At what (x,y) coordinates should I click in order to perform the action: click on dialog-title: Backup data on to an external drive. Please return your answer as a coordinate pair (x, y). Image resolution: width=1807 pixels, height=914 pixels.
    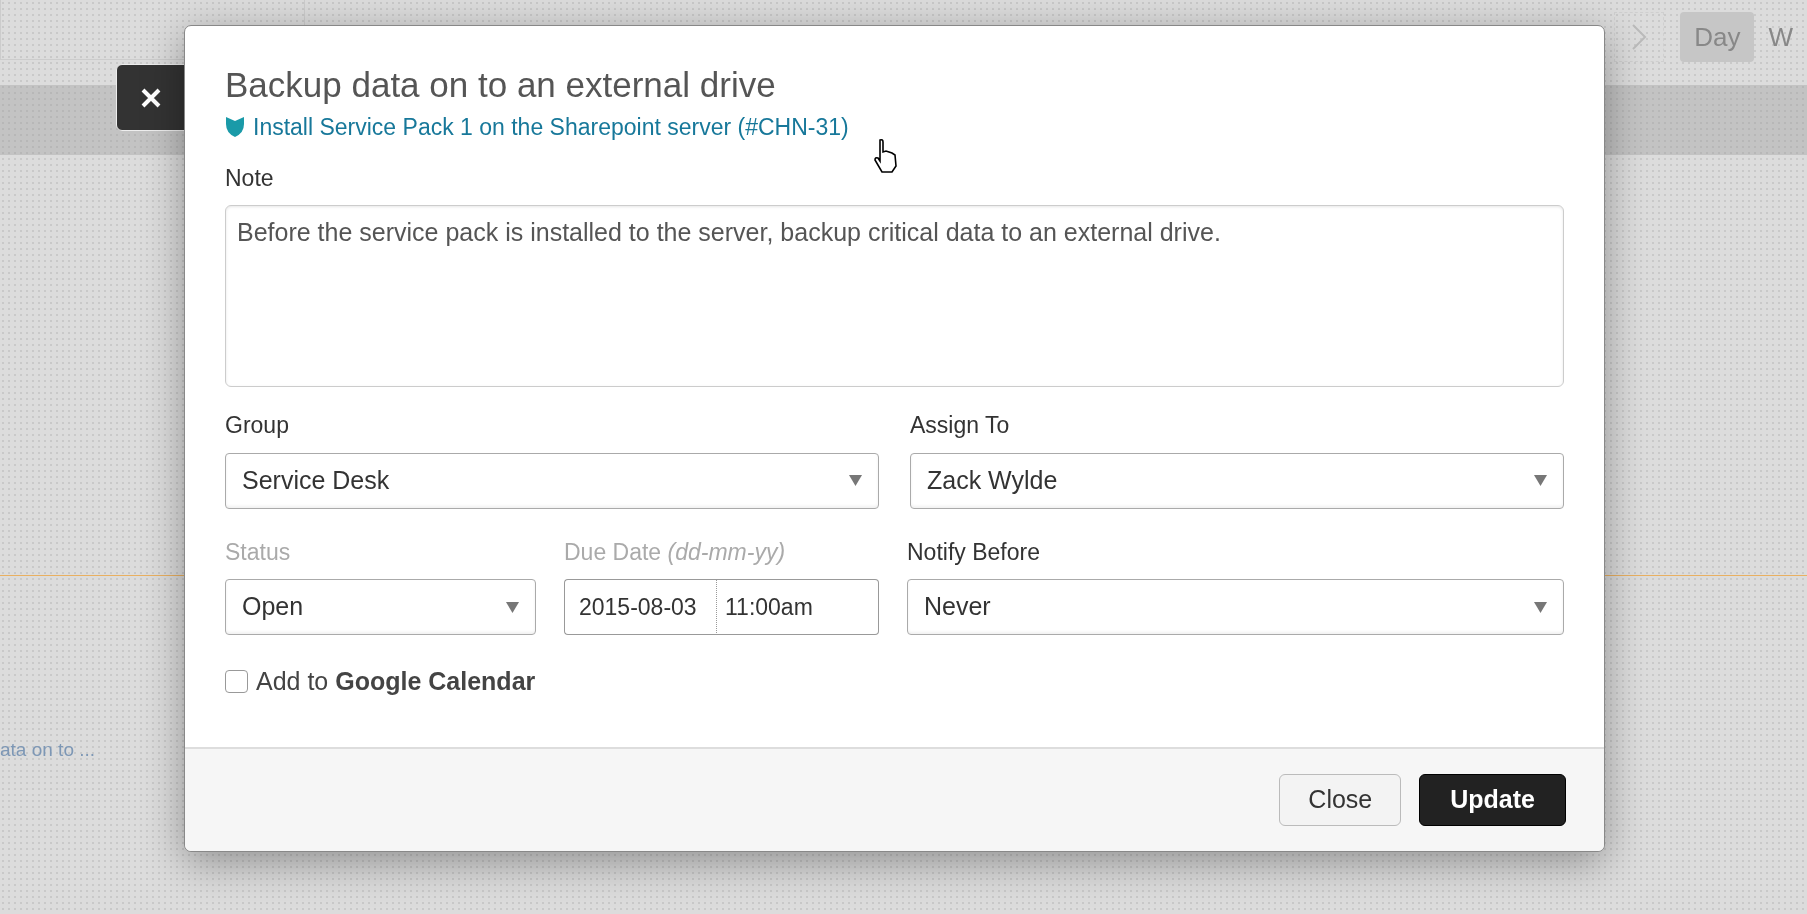
    Looking at the image, I should click on (501, 85).